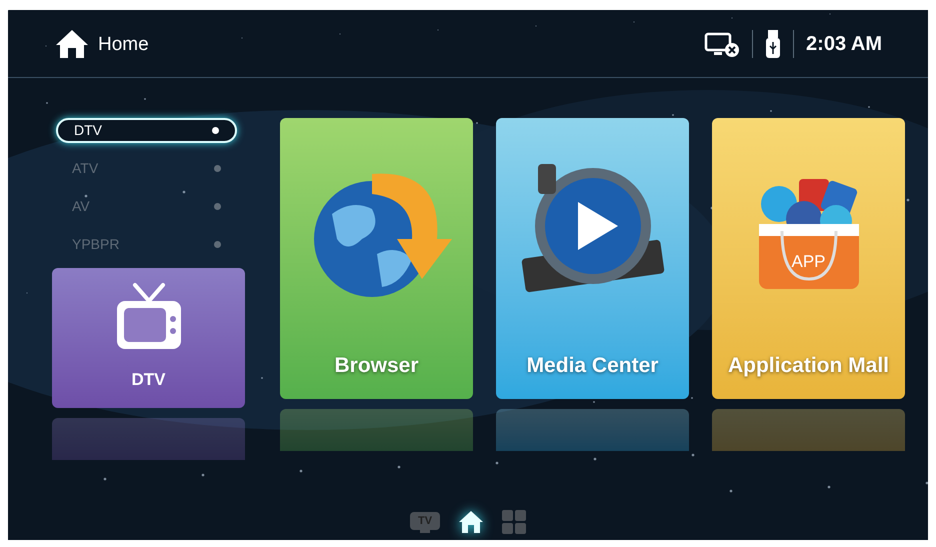 This screenshot has height=547, width=936. Describe the element at coordinates (376, 365) in the screenshot. I see `tile-label: Browser` at that location.